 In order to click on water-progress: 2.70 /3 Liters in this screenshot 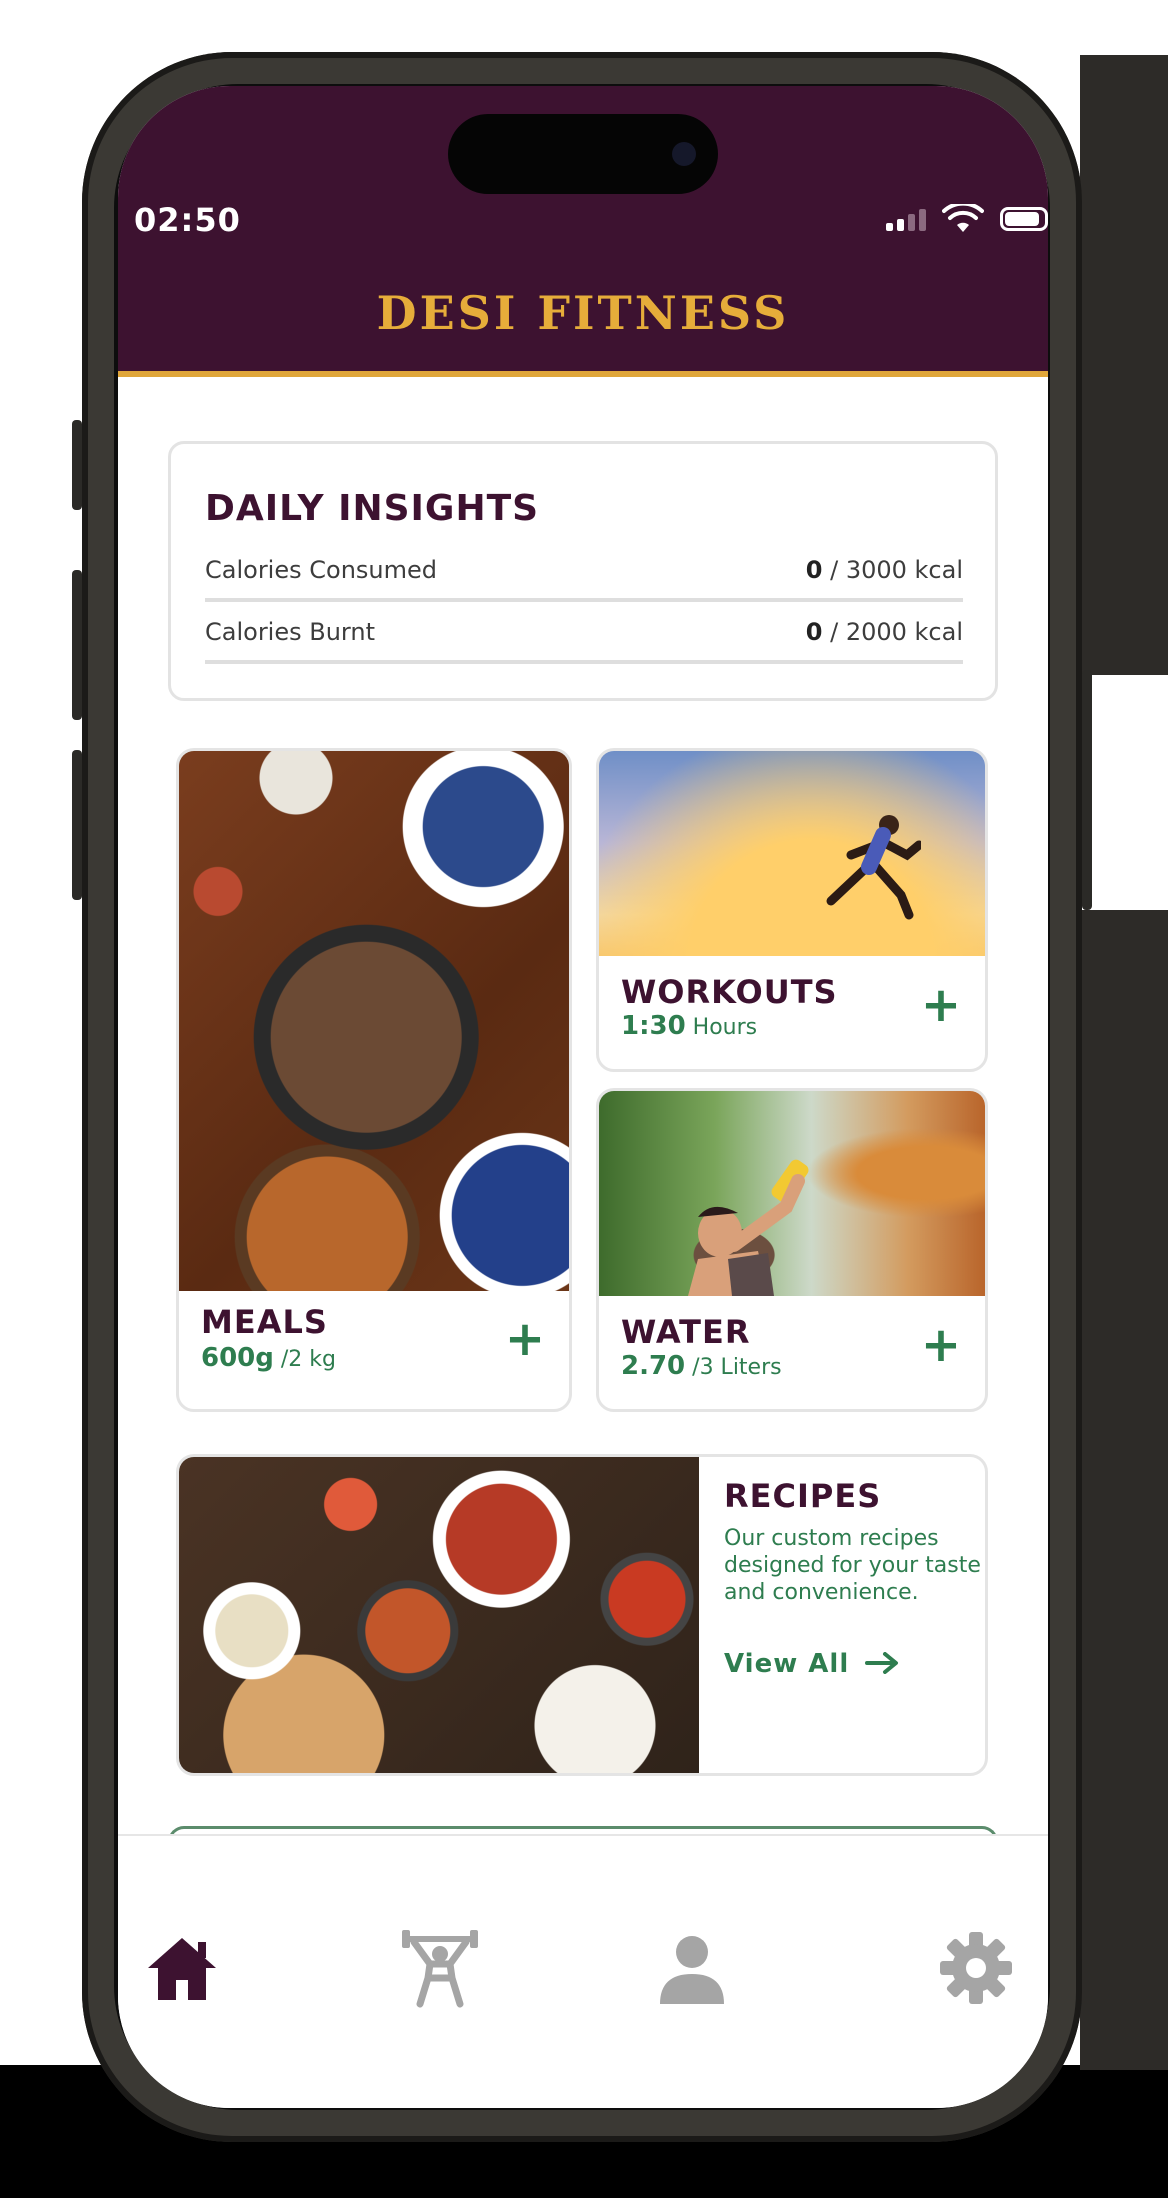, I will do `click(701, 1366)`.